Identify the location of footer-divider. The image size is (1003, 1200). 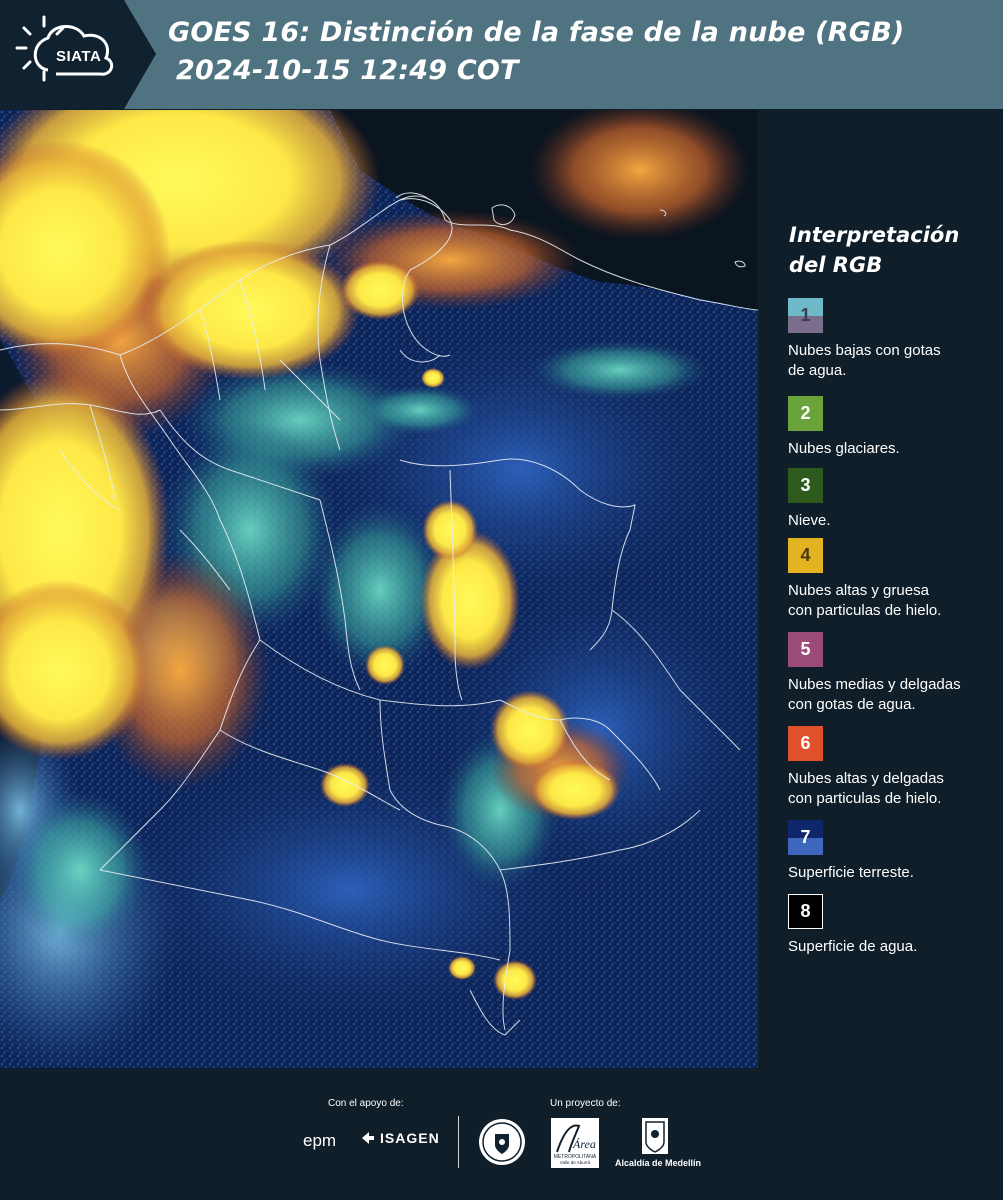
(458, 1142).